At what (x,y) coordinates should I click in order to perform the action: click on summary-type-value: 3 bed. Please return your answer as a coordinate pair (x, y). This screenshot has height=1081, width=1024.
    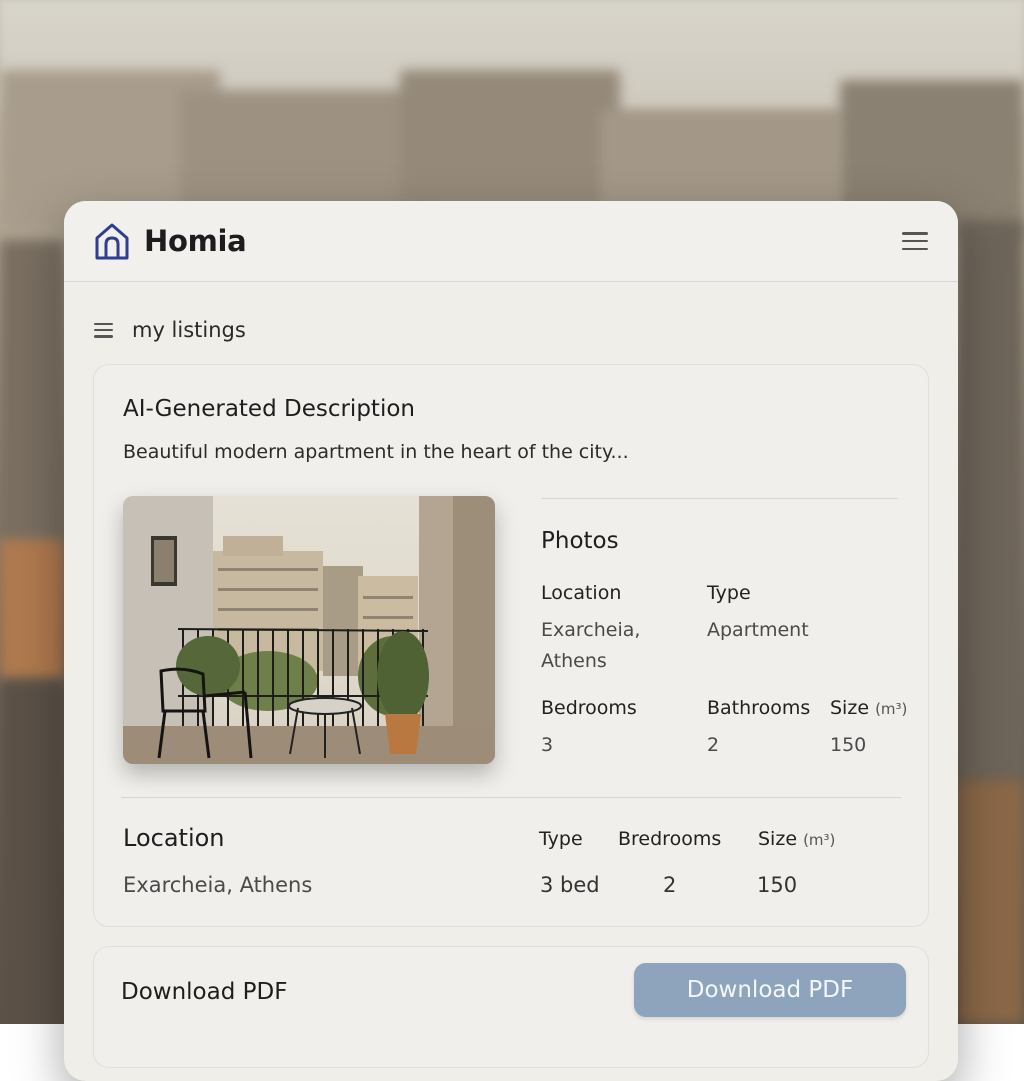
    Looking at the image, I should click on (570, 885).